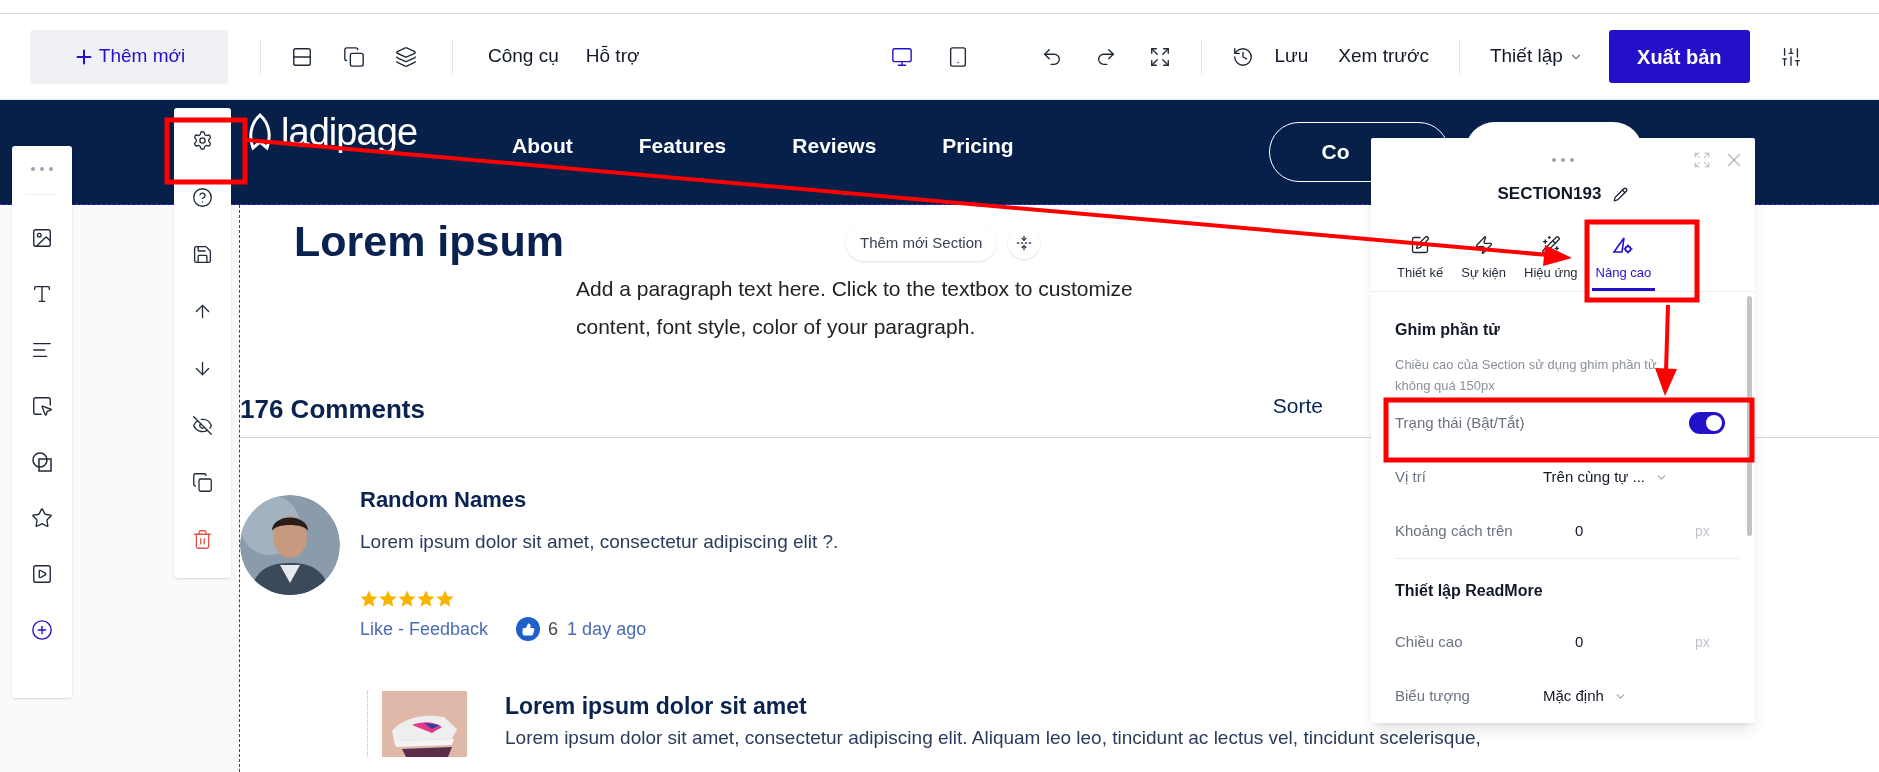  I want to click on monitor-icon, so click(902, 56).